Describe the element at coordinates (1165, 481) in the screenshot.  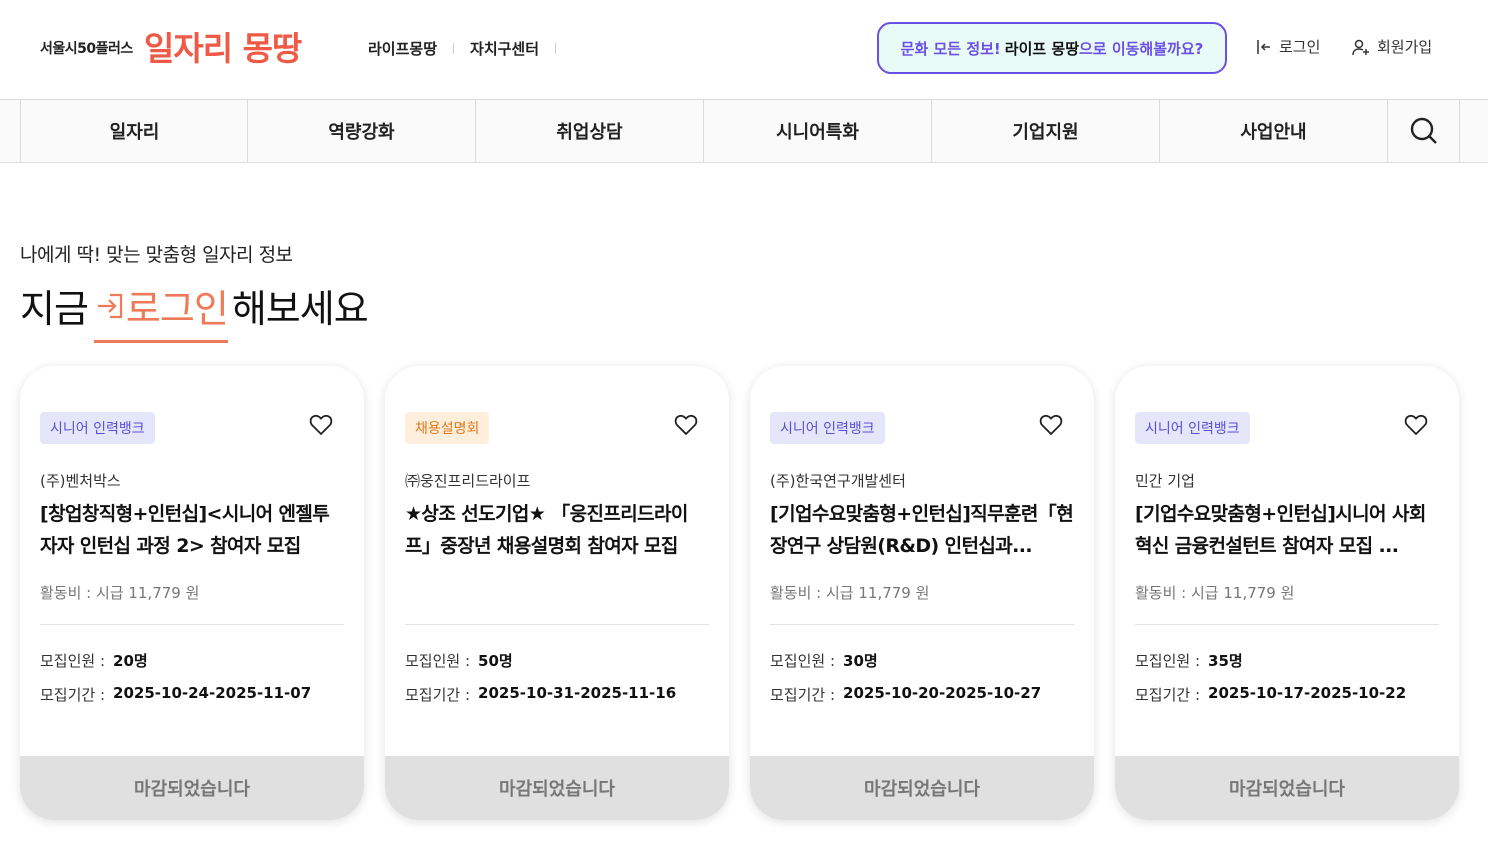
I see `company-name: 민간 기업` at that location.